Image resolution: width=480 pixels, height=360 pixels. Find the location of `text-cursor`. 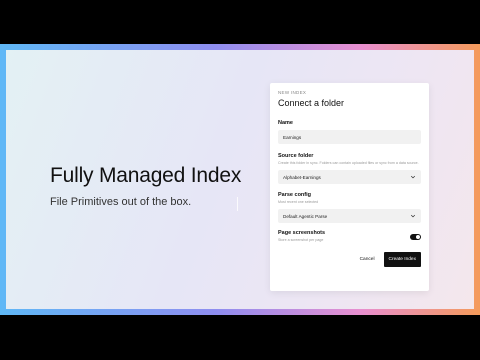

text-cursor is located at coordinates (237, 204).